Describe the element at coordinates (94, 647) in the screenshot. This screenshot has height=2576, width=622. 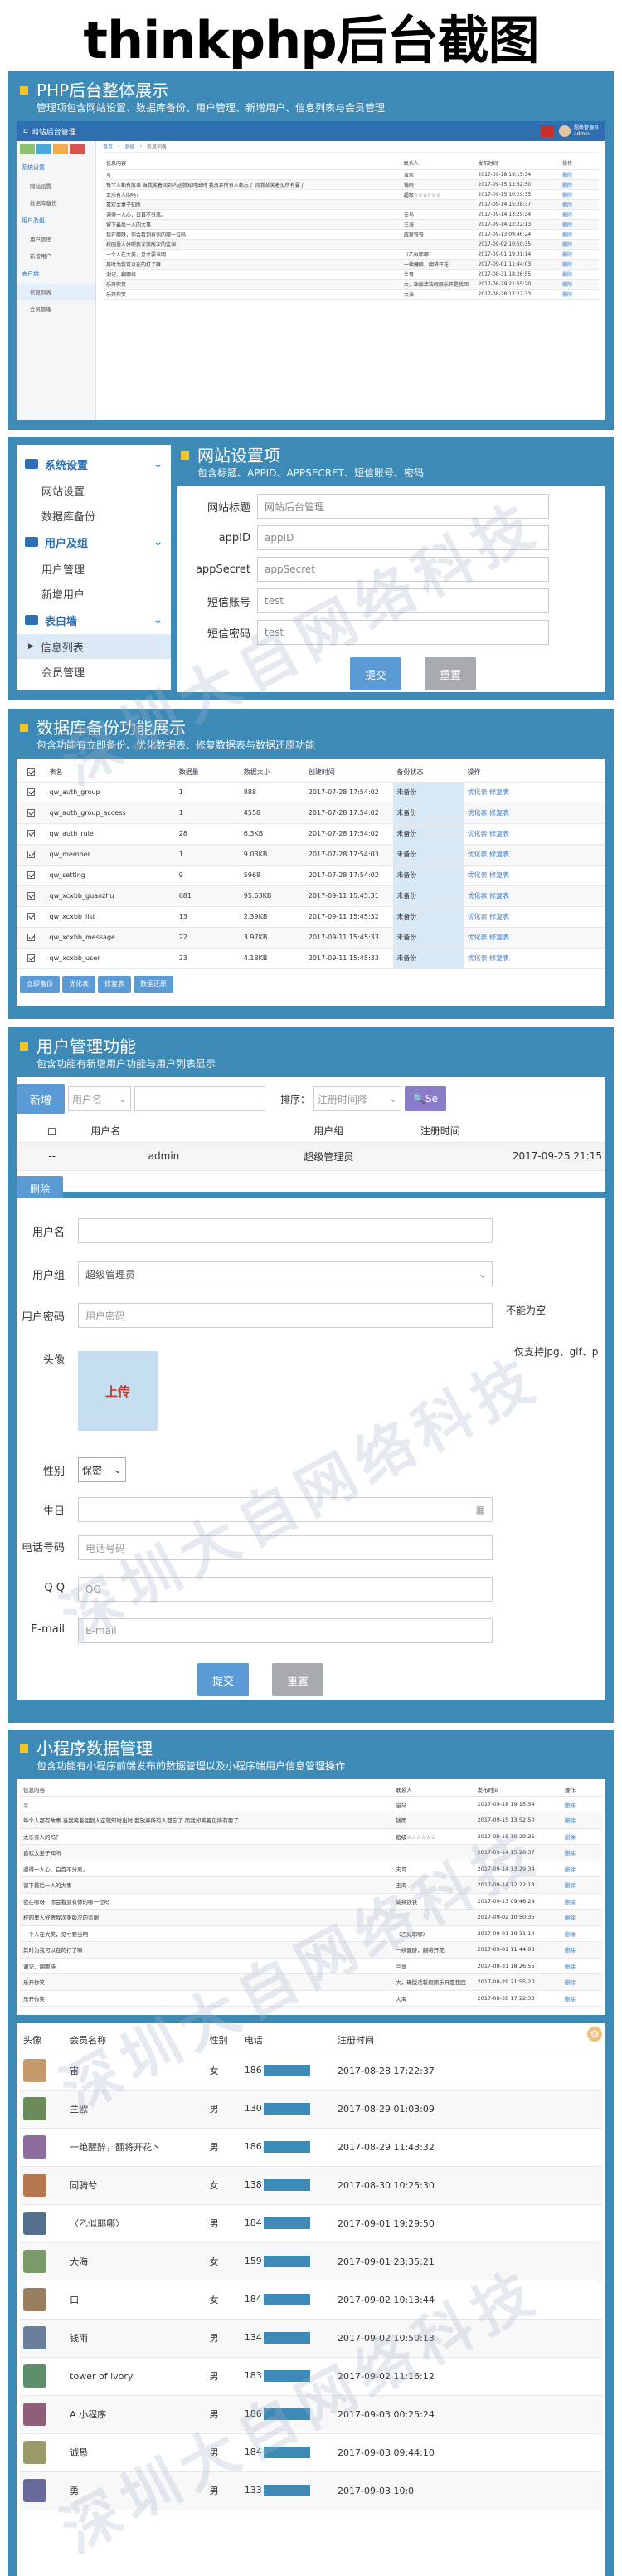
I see `nav-item: ▶ 信息列表` at that location.